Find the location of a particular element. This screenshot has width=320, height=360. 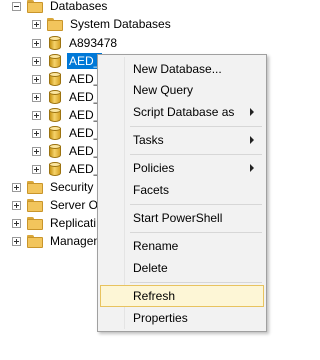

tree-node-database-selected: AED_ is located at coordinates (67, 61).